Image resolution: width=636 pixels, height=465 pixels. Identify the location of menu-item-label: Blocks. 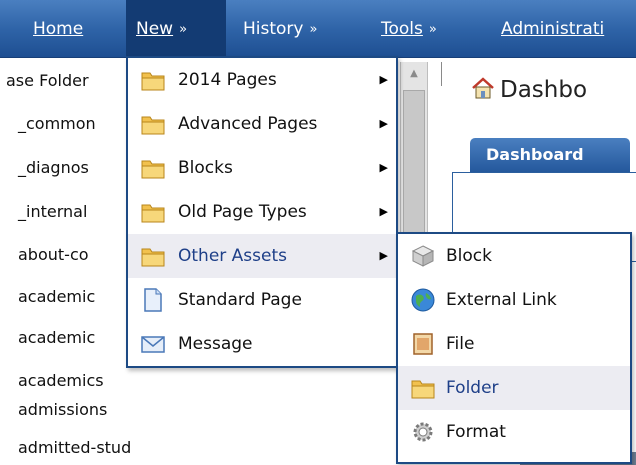
(205, 168).